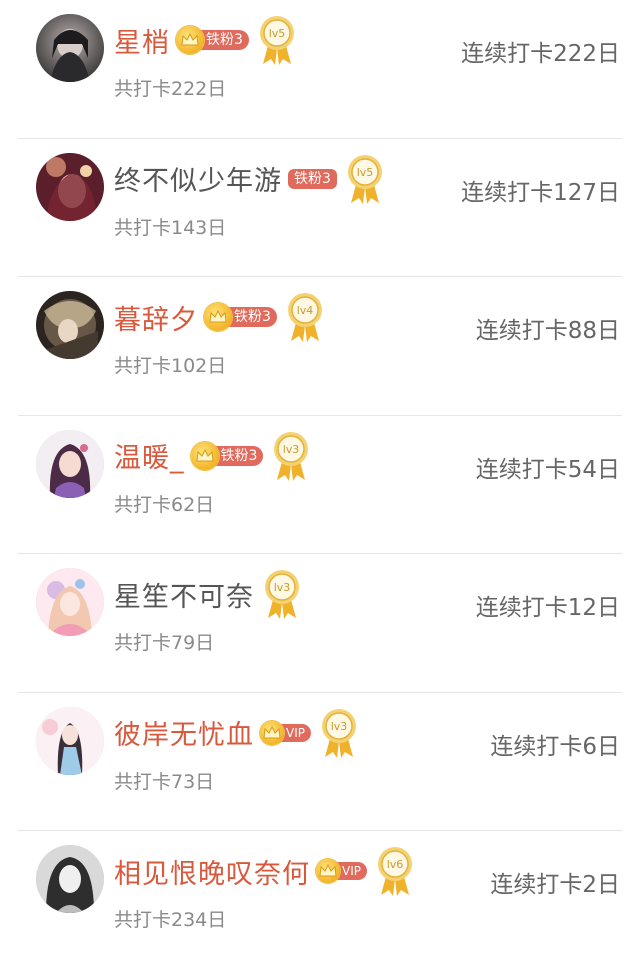  Describe the element at coordinates (540, 54) in the screenshot. I see `streak-count: 连续打卡222日` at that location.